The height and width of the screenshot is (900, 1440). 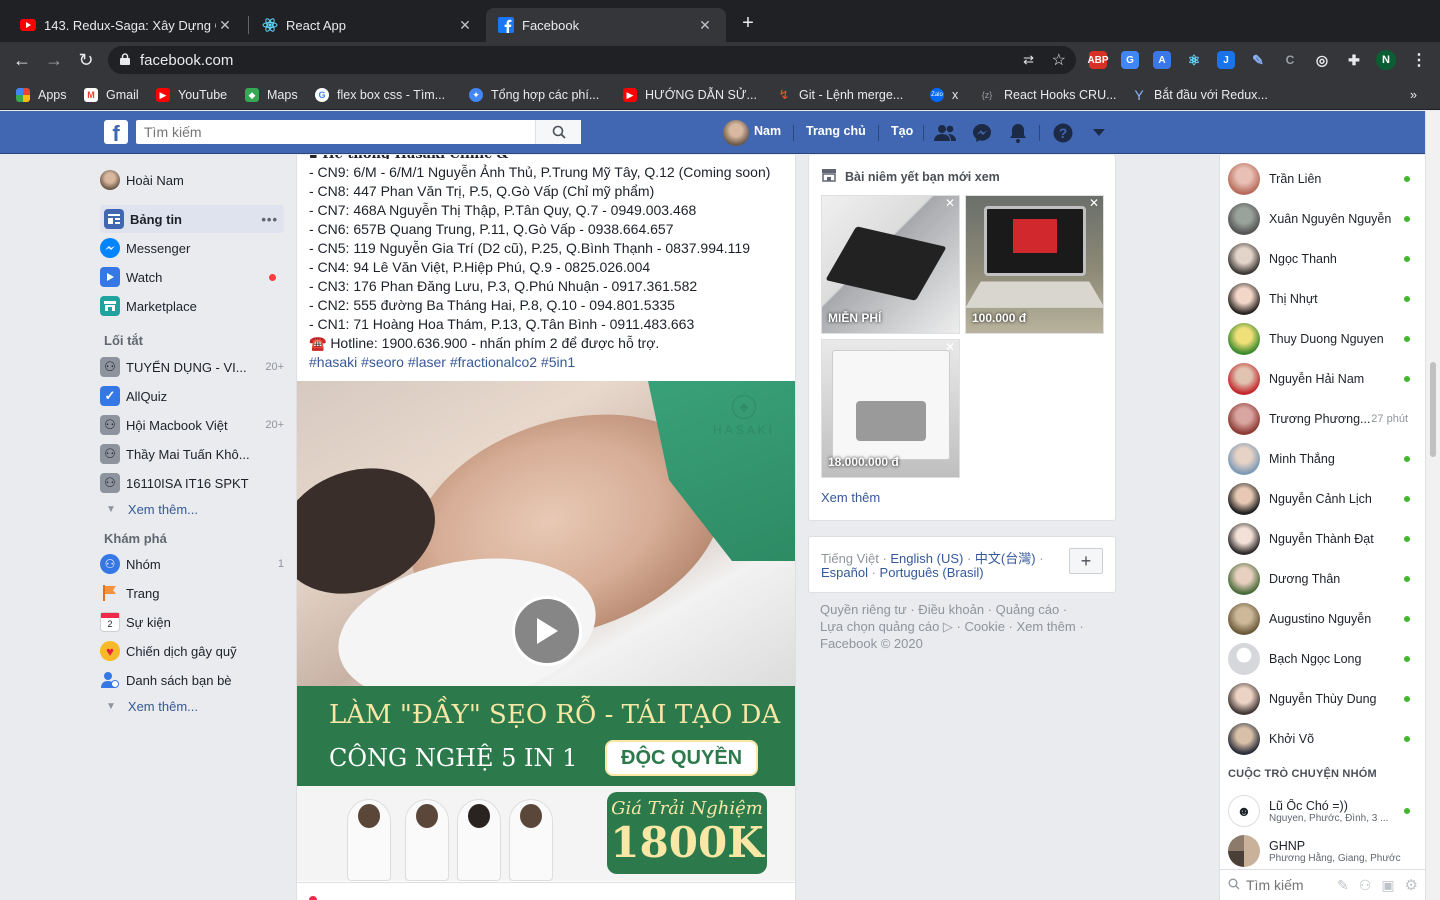 What do you see at coordinates (1324, 499) in the screenshot?
I see `chat-contact: Nguyễn Cảnh Lịch` at bounding box center [1324, 499].